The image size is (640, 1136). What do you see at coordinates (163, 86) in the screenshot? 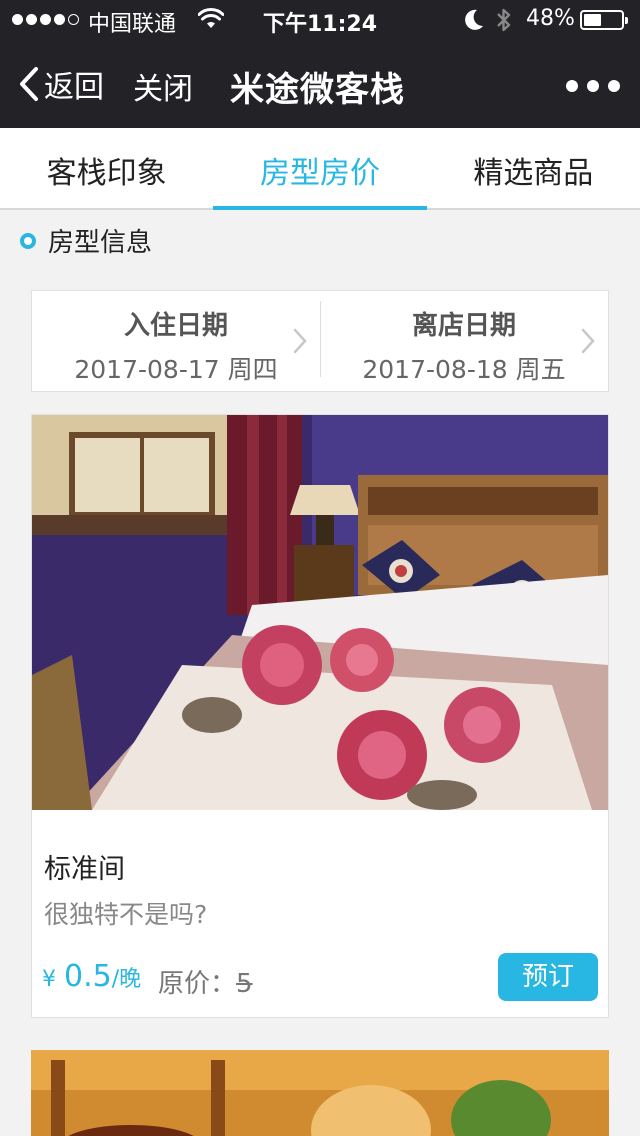
I see `close-button: 关闭` at bounding box center [163, 86].